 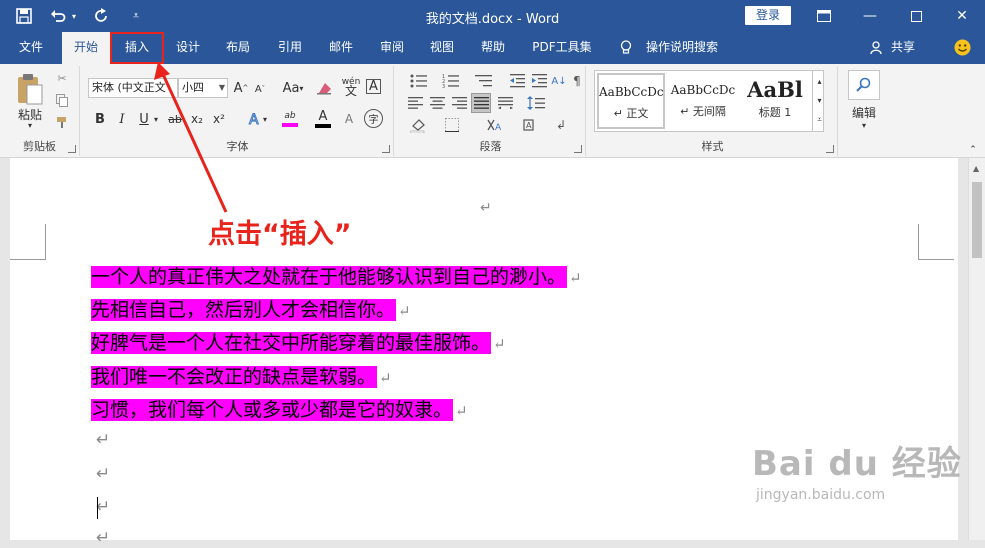 What do you see at coordinates (62, 122) in the screenshot?
I see `format-painter-icon` at bounding box center [62, 122].